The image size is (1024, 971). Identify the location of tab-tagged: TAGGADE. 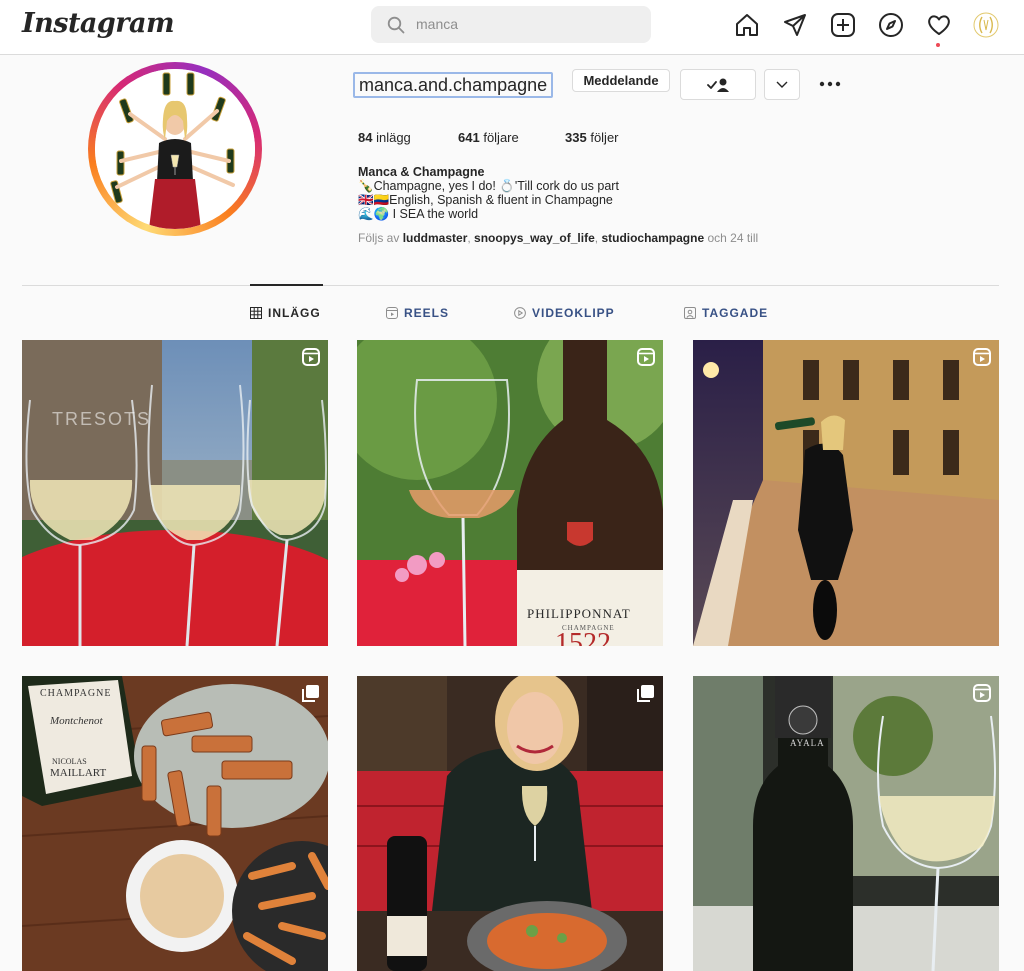
(726, 313).